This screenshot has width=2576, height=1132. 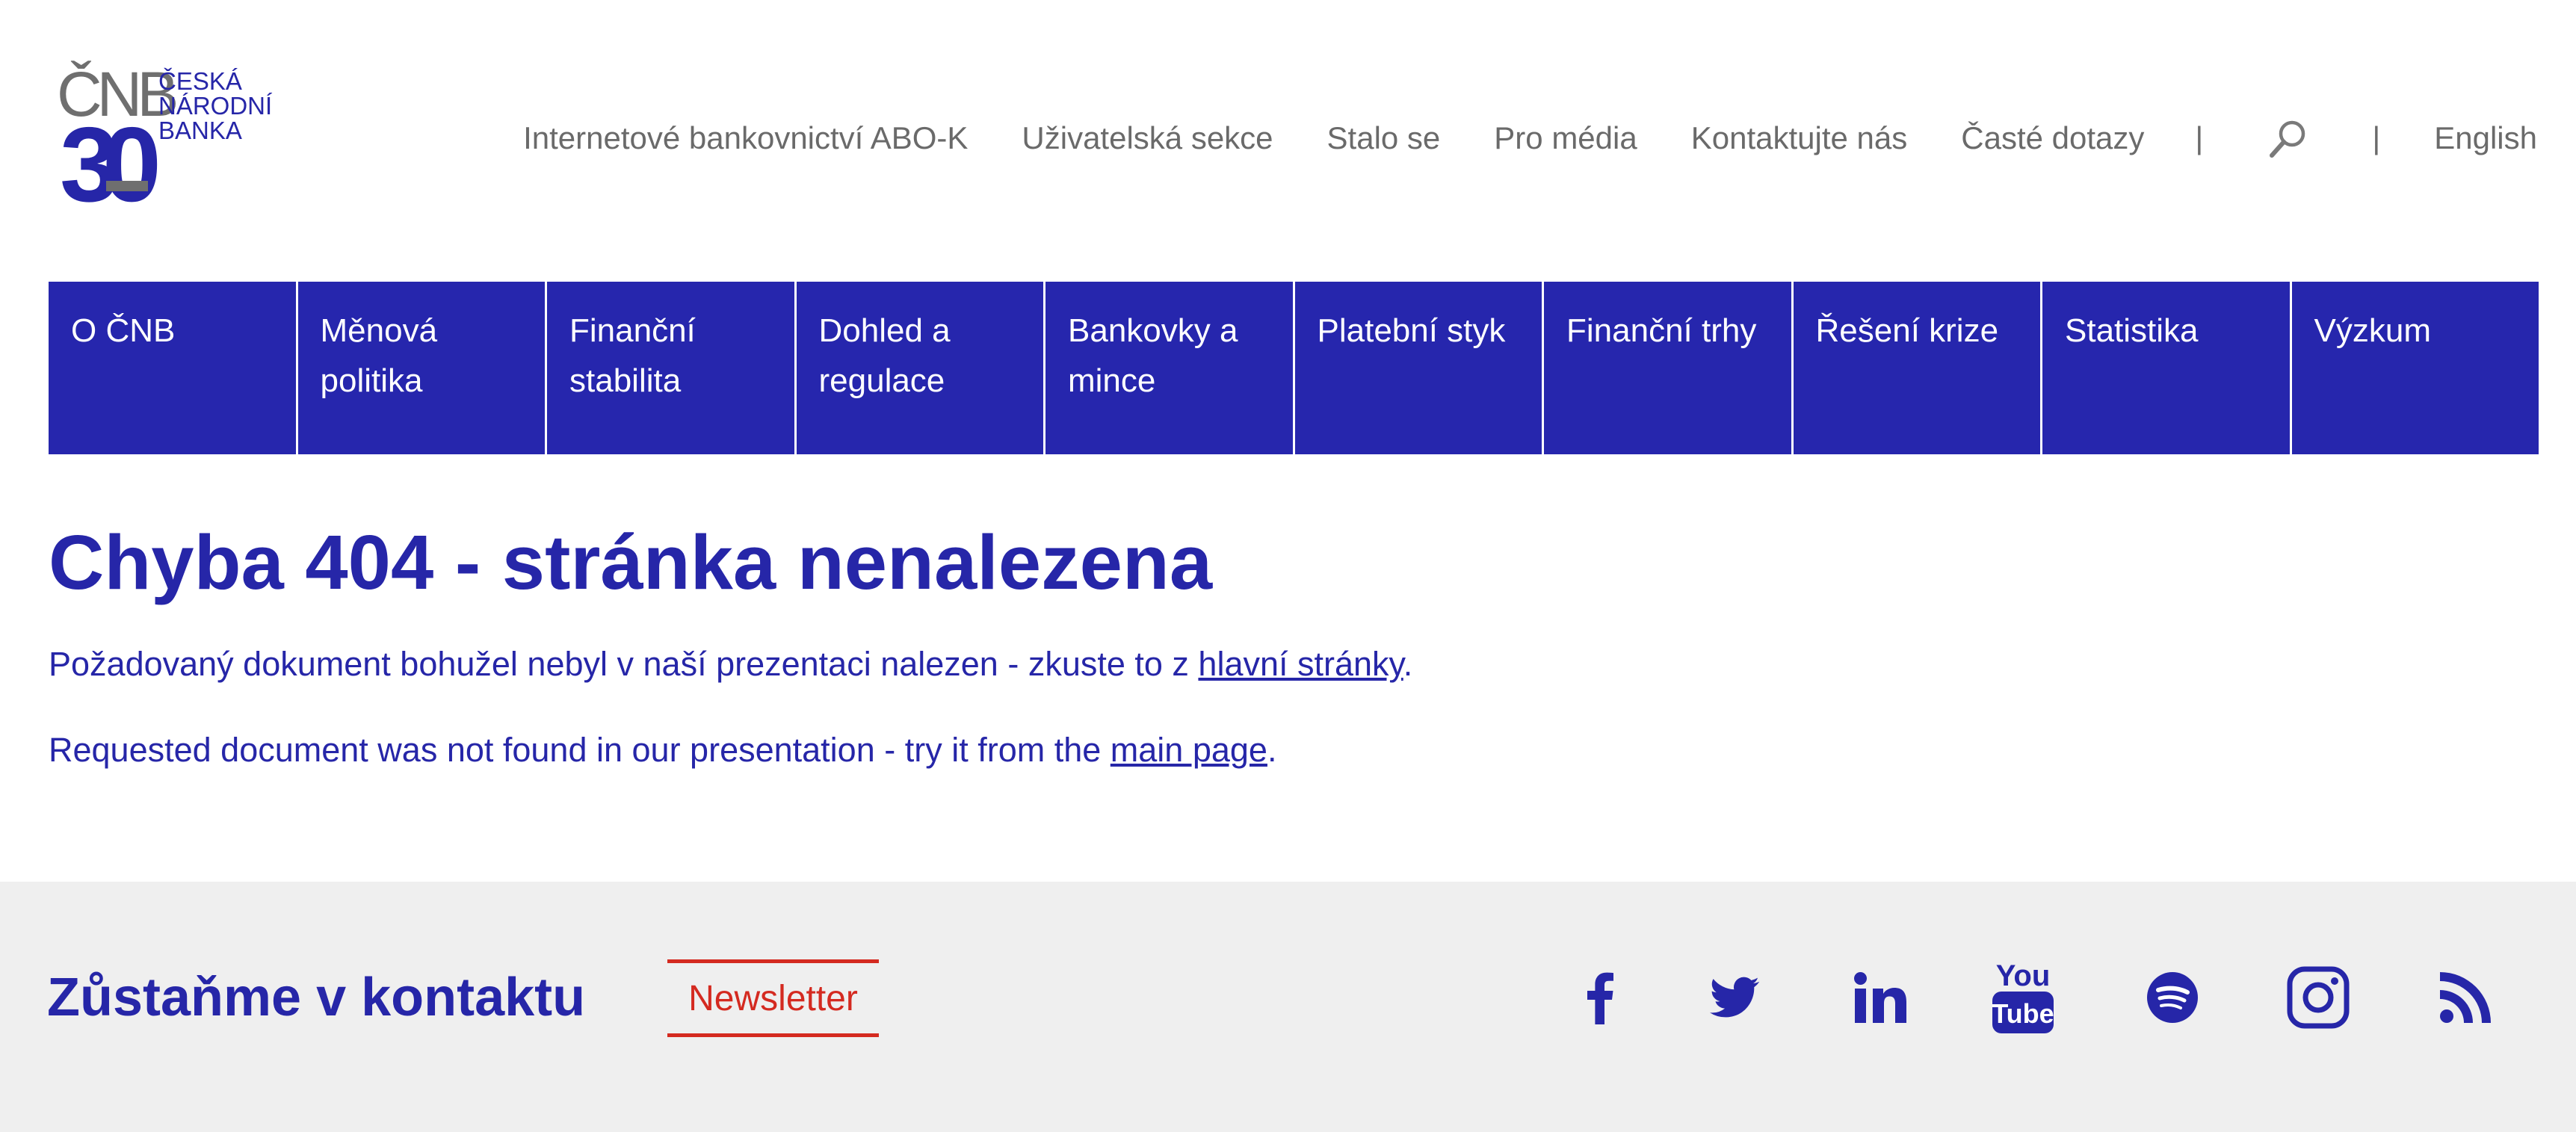 What do you see at coordinates (2288, 138) in the screenshot?
I see `search-icon` at bounding box center [2288, 138].